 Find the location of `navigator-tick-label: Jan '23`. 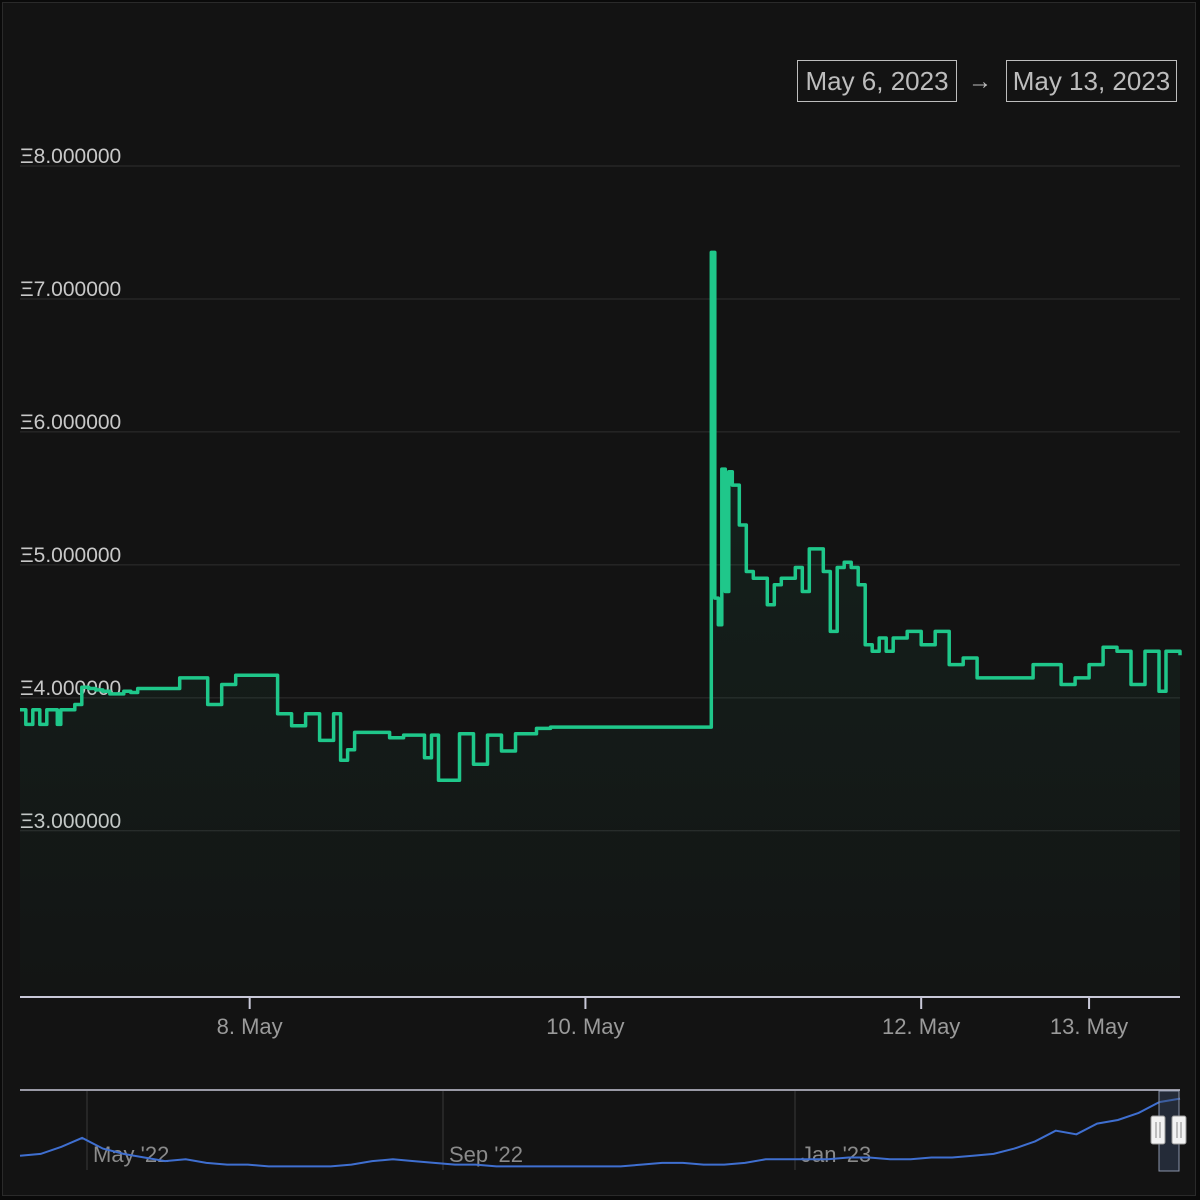

navigator-tick-label: Jan '23 is located at coordinates (836, 1154).